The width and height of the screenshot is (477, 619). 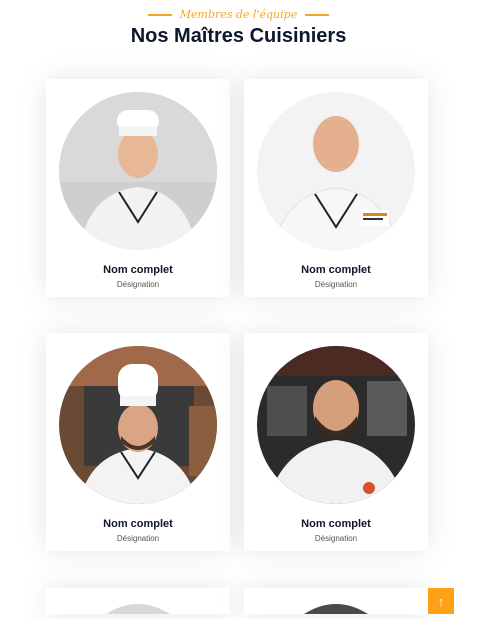 I want to click on eyebrow-line-right, so click(x=317, y=14).